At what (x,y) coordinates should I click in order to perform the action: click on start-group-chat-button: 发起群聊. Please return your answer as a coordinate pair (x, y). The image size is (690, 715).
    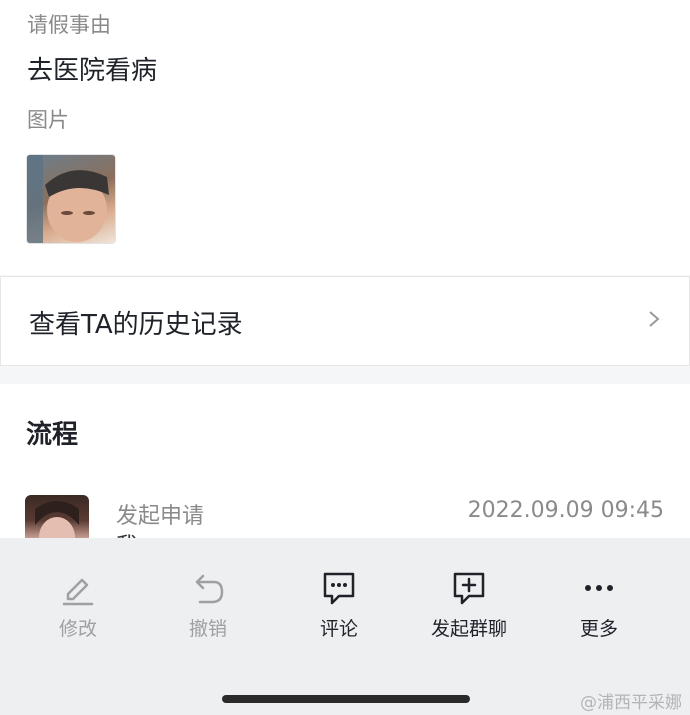
    Looking at the image, I should click on (469, 604).